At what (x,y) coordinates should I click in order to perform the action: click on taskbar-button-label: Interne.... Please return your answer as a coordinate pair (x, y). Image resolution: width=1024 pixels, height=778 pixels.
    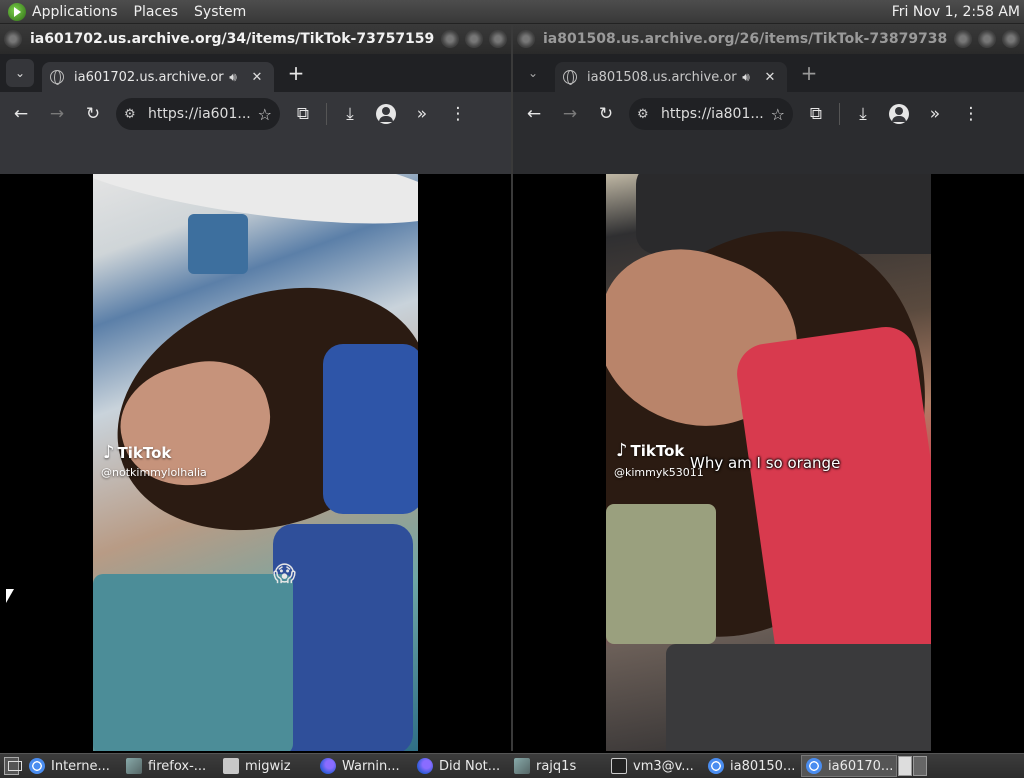
    Looking at the image, I should click on (80, 766).